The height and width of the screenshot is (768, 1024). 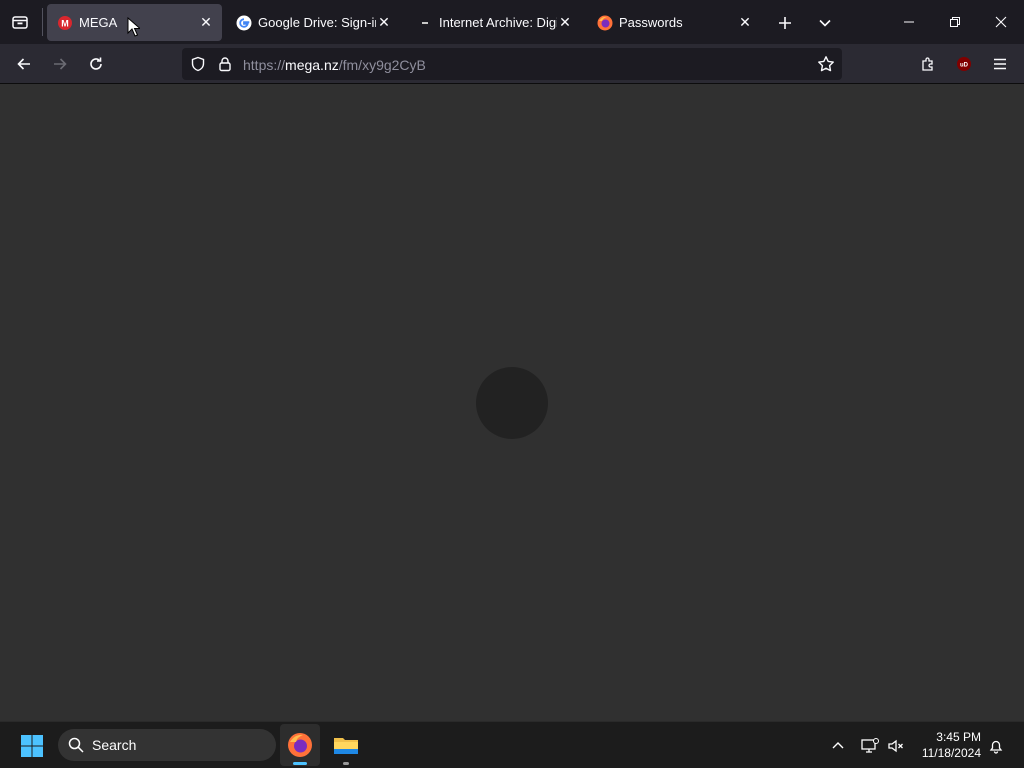 I want to click on back-button, so click(x=24, y=64).